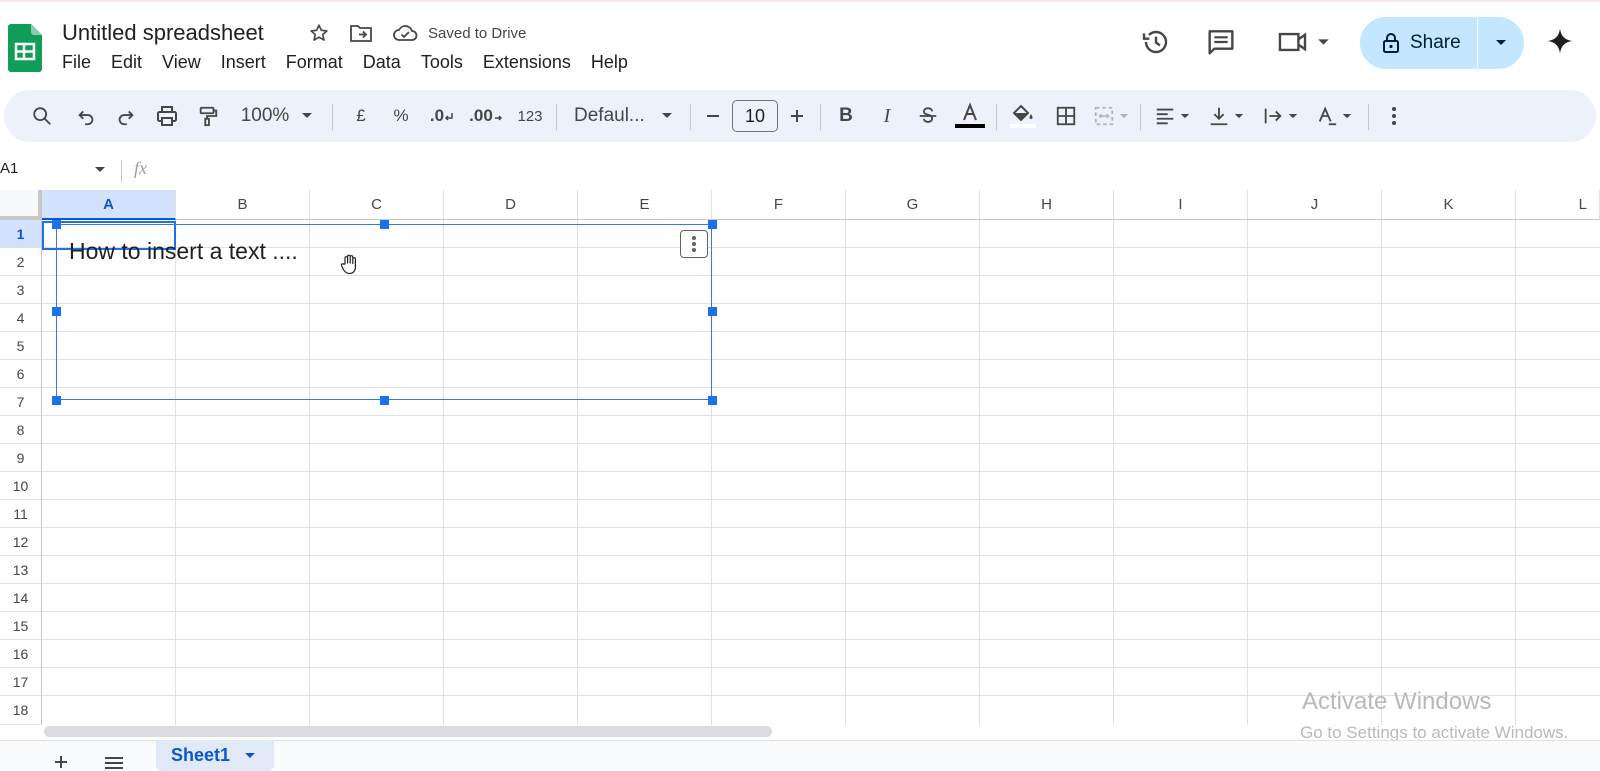  I want to click on currency-format-button: £, so click(361, 116).